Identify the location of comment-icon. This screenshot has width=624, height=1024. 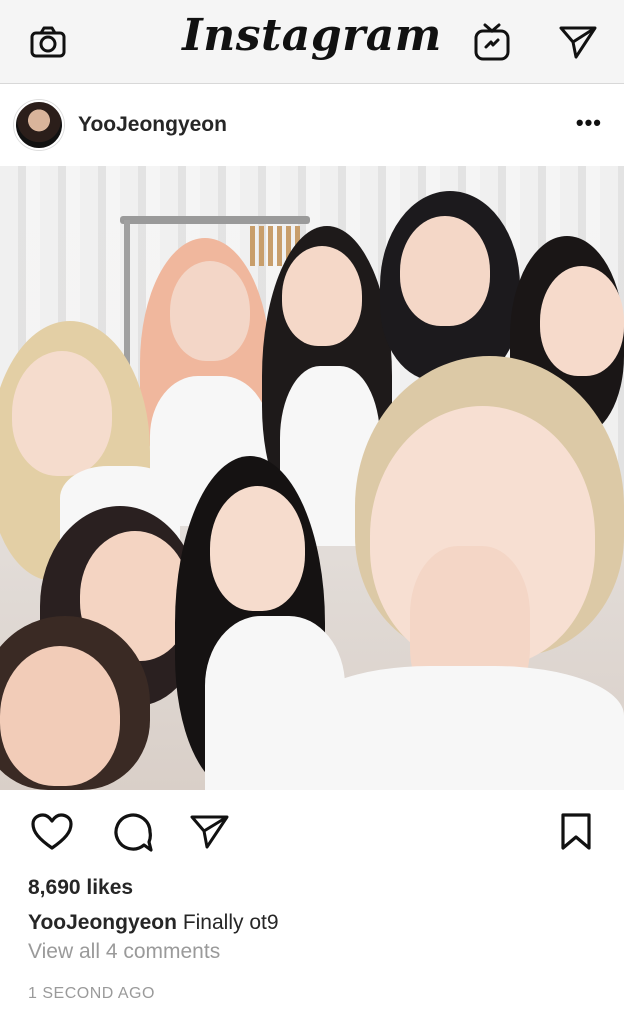
(133, 832).